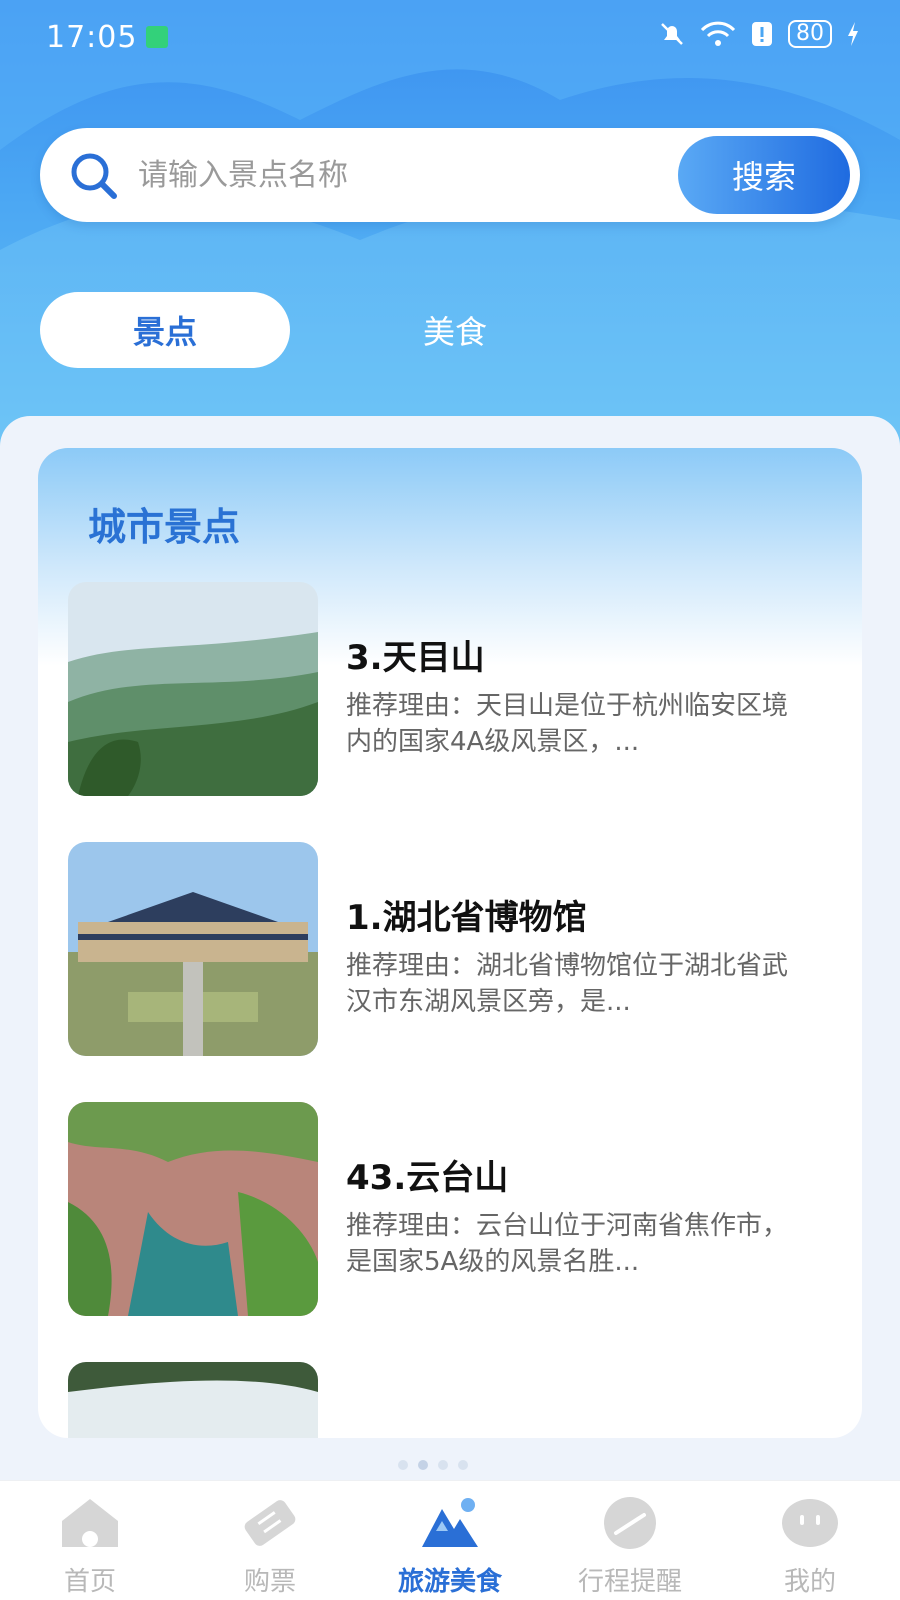 Image resolution: width=900 pixels, height=1600 pixels. What do you see at coordinates (94, 176) in the screenshot?
I see `search-icon` at bounding box center [94, 176].